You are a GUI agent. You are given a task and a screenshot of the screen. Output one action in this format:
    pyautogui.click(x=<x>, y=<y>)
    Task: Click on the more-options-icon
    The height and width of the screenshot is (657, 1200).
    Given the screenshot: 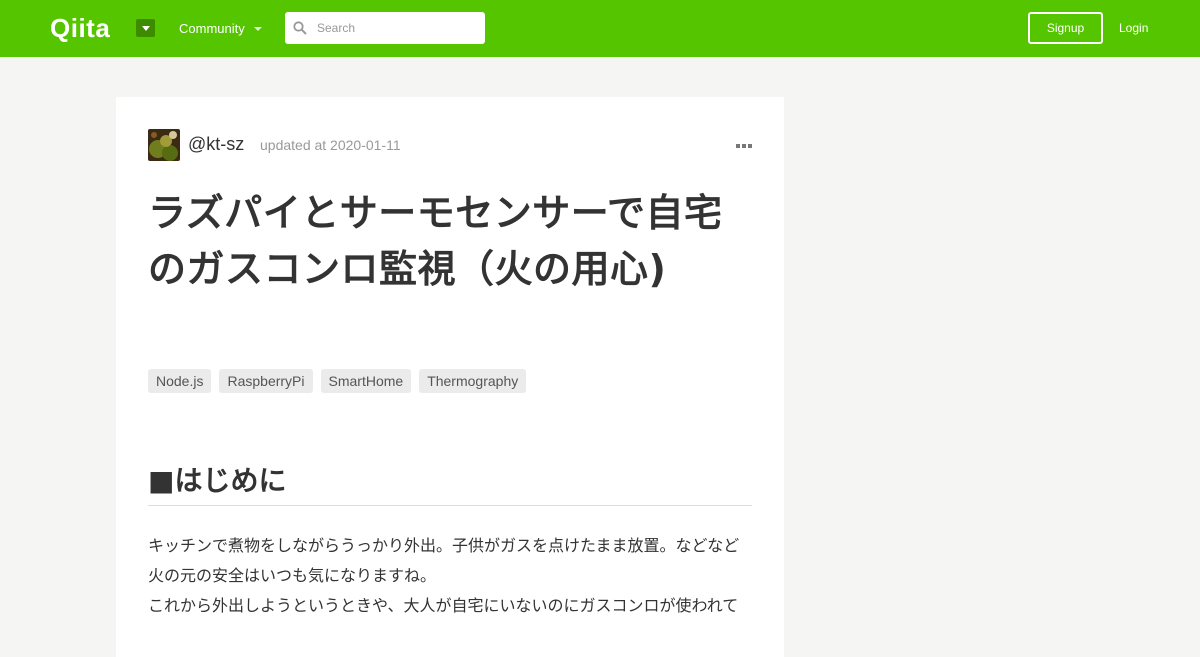 What is the action you would take?
    pyautogui.click(x=744, y=146)
    